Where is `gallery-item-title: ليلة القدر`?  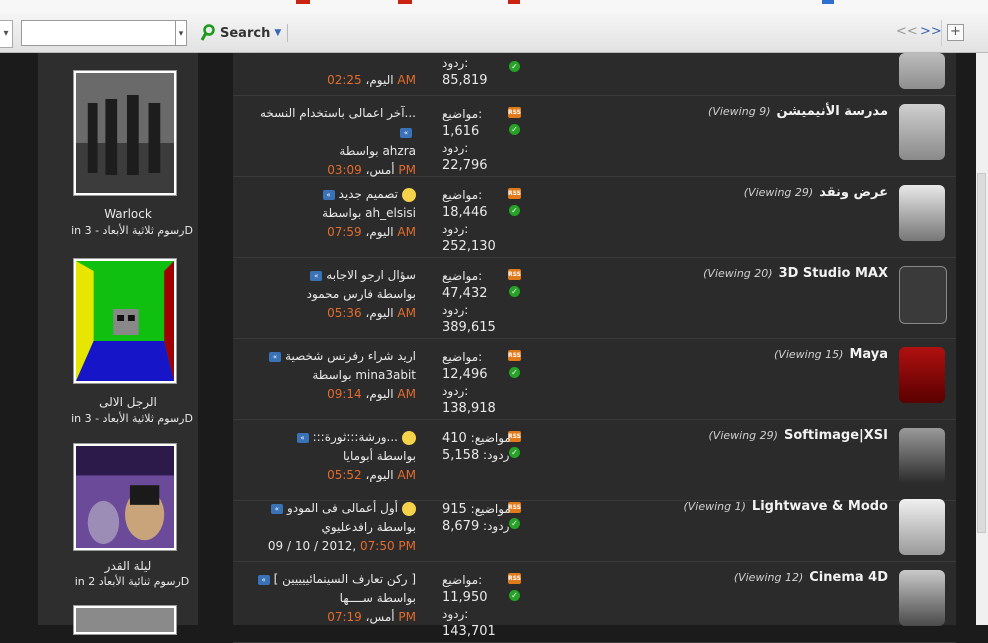 gallery-item-title: ليلة القدر is located at coordinates (128, 566).